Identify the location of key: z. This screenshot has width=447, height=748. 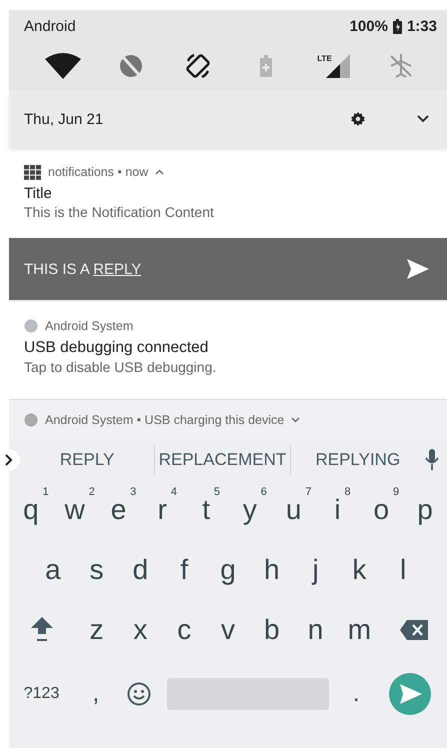
(97, 630).